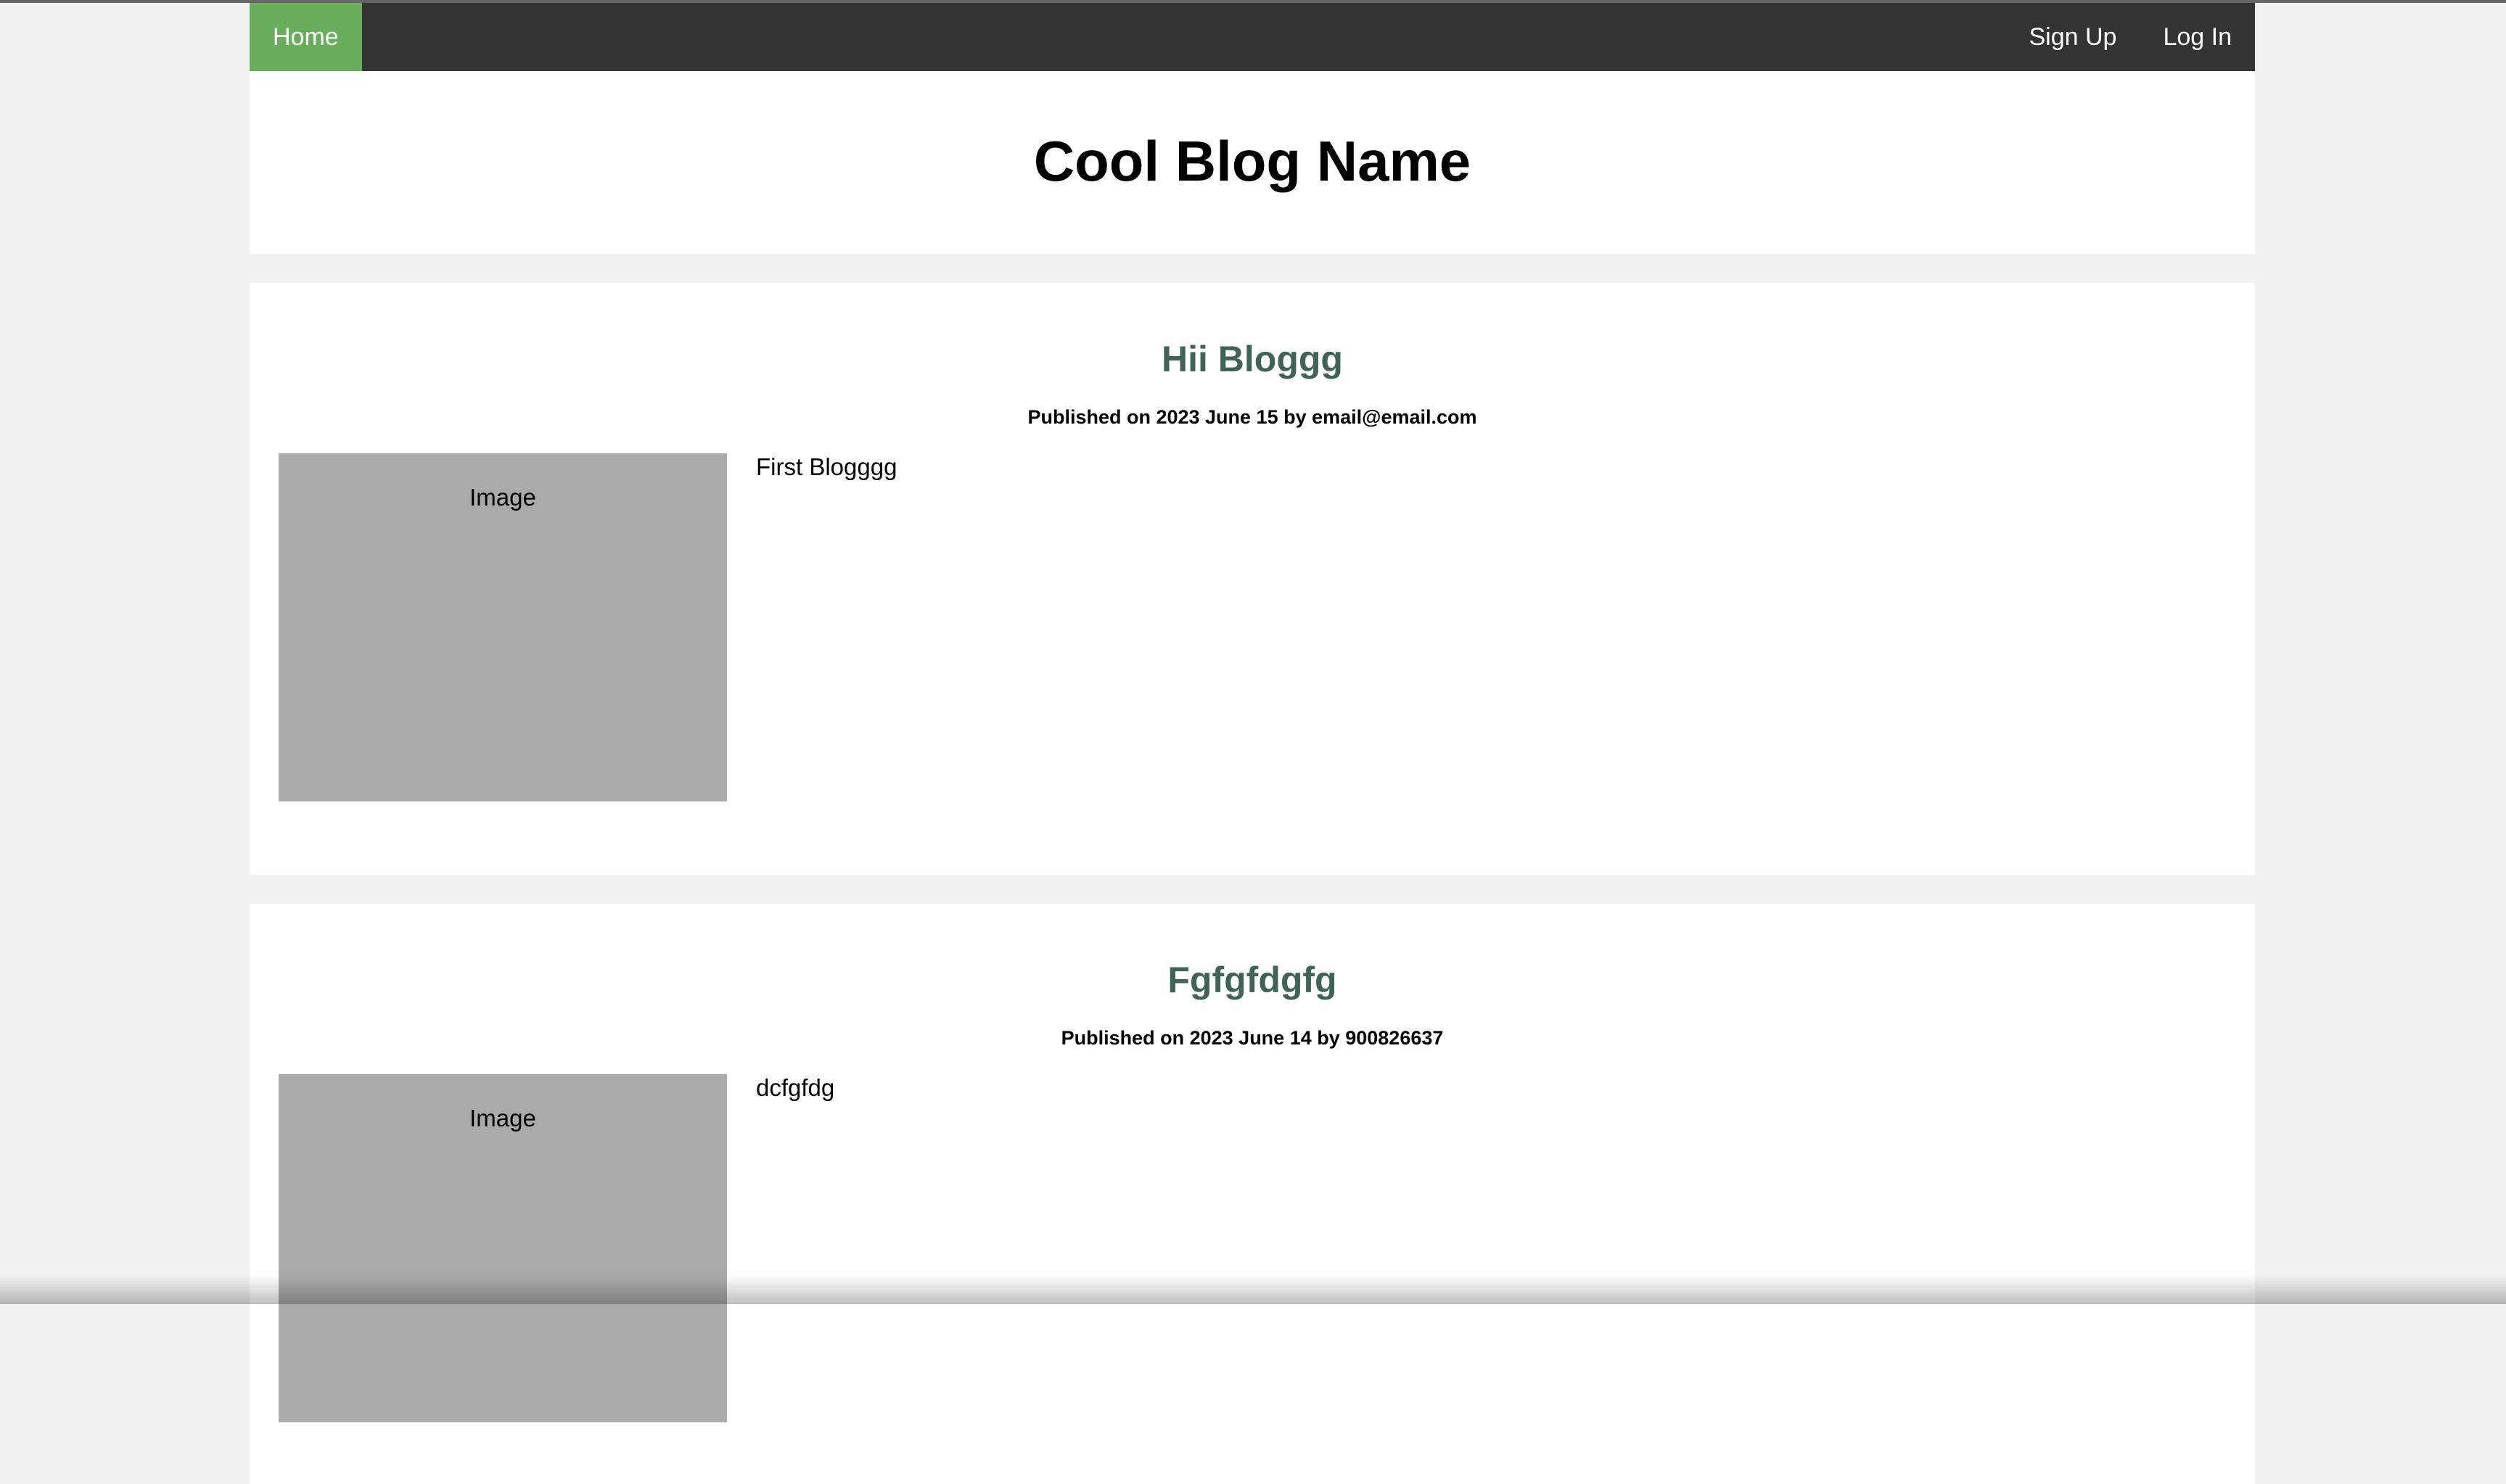 Image resolution: width=2506 pixels, height=1484 pixels. I want to click on blog-title: Cool Blog Name, so click(1252, 160).